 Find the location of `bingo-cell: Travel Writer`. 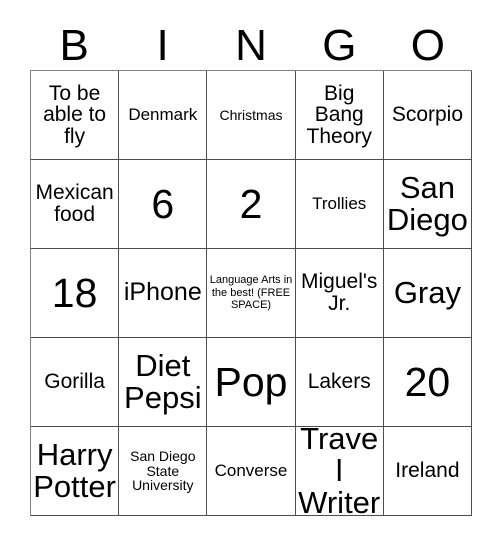

bingo-cell: Travel Writer is located at coordinates (339, 471).